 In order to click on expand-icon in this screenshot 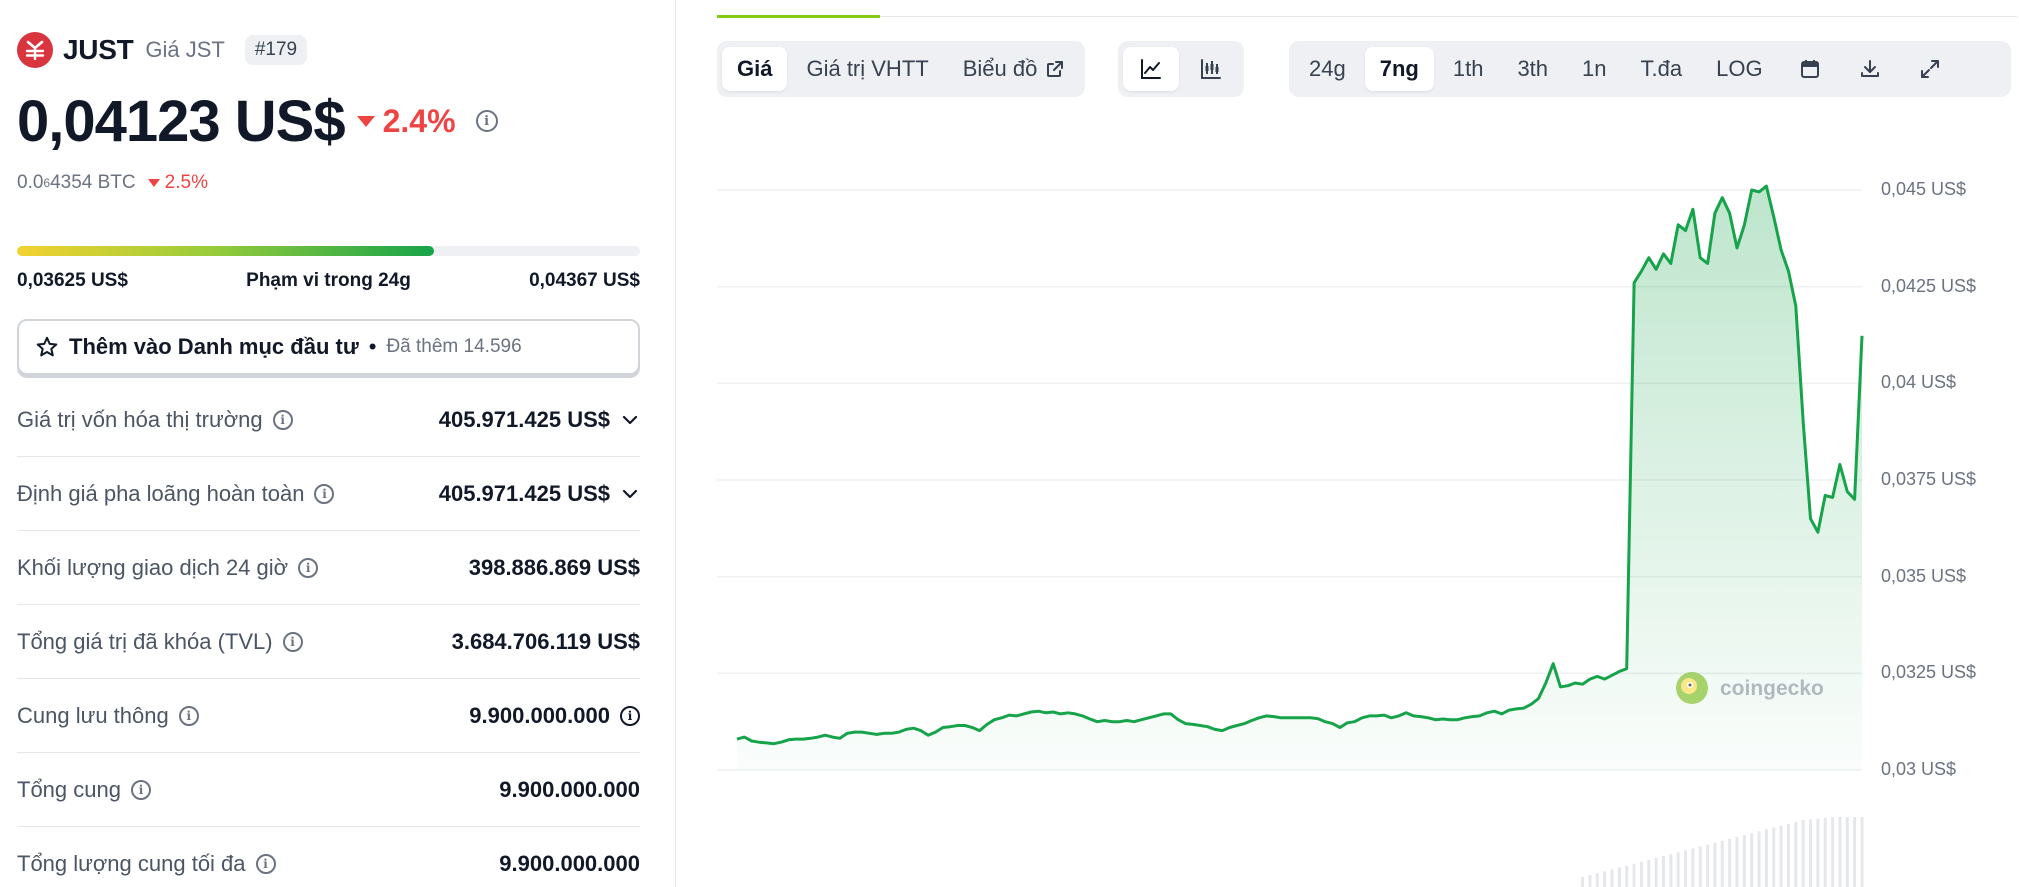, I will do `click(1929, 69)`.